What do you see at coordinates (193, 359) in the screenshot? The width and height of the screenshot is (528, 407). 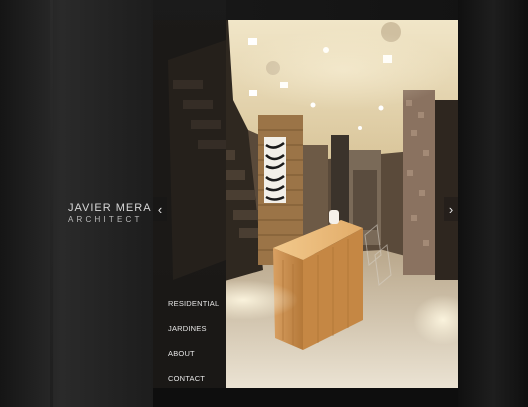 I see `nav-item-about: ABOUT` at bounding box center [193, 359].